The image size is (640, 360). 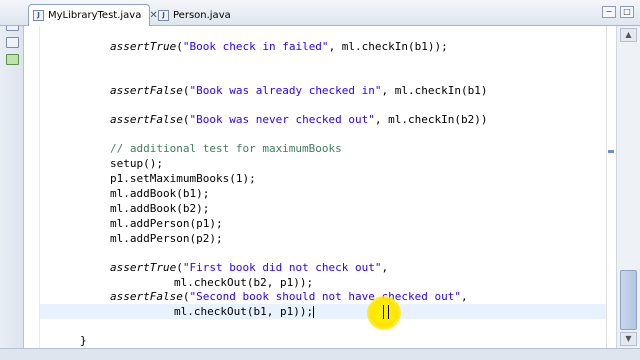 I want to click on vertical-scrollbar: ▲ ▼, so click(x=628, y=187).